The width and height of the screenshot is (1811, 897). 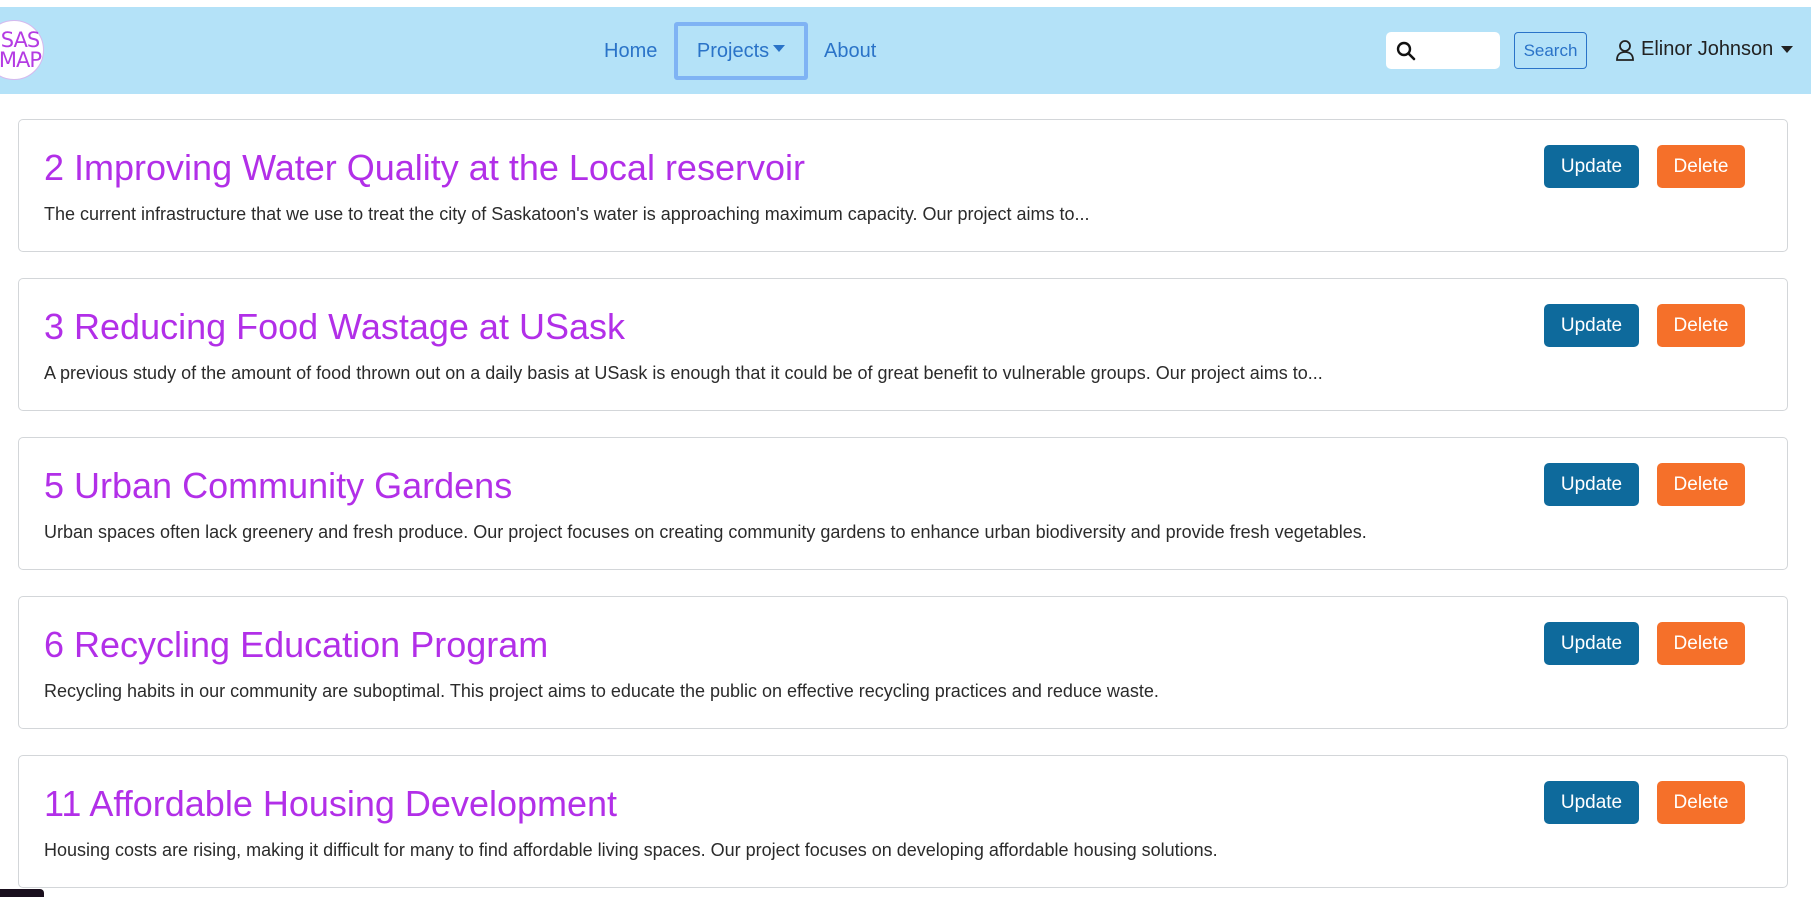 I want to click on project-title: 11 Affordable Housing Development, so click(x=330, y=804).